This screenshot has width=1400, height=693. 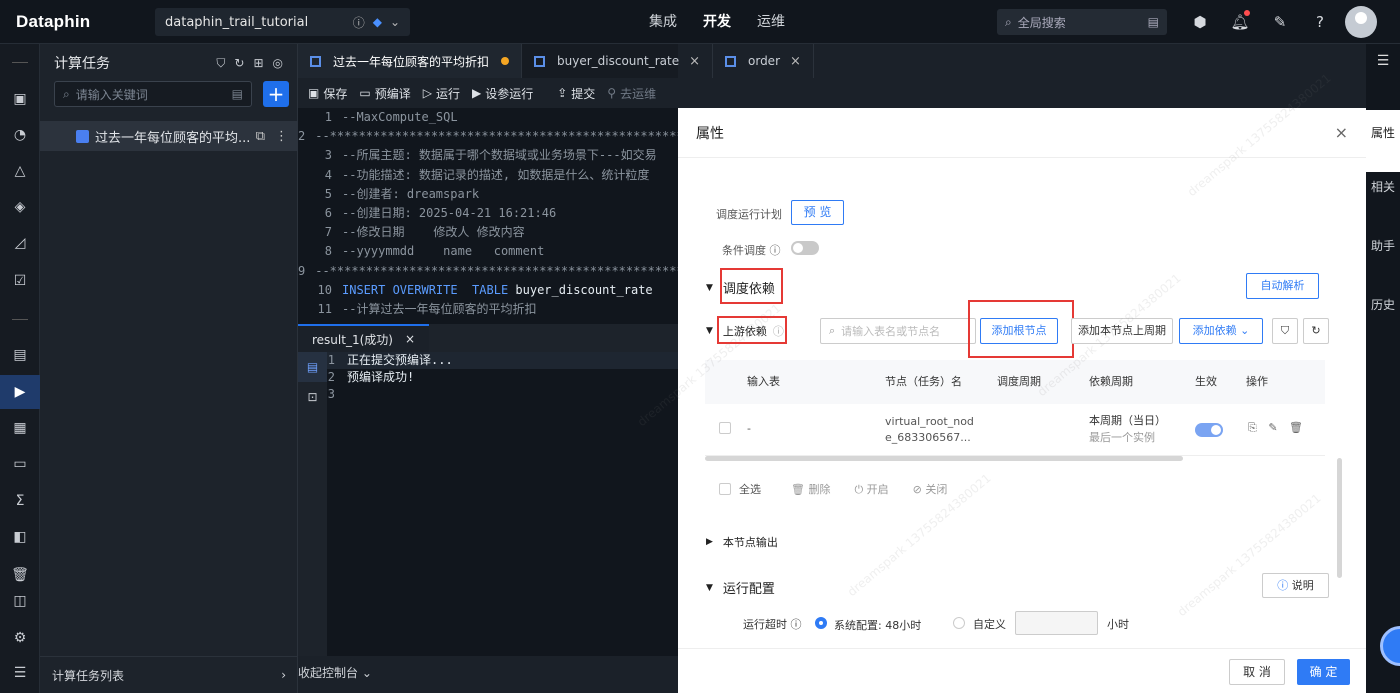 I want to click on rail-gear-icon: ⚙, so click(x=20, y=638).